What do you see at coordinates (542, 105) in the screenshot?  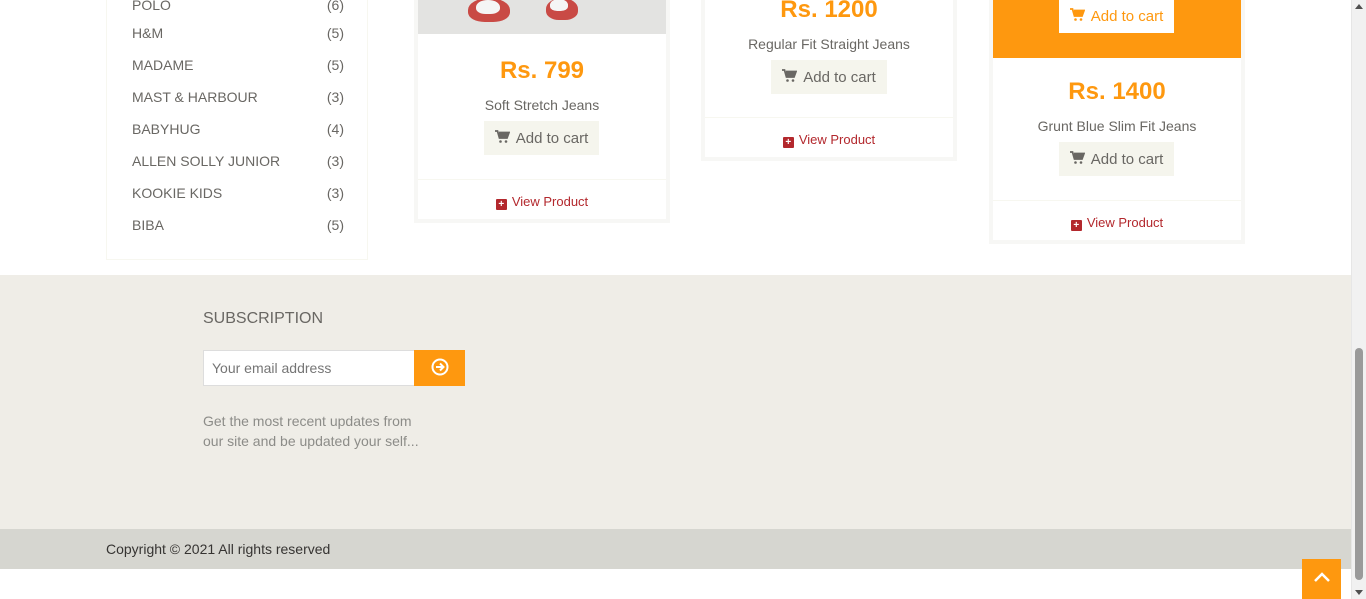 I see `product-name: Soft Stretch Jeans` at bounding box center [542, 105].